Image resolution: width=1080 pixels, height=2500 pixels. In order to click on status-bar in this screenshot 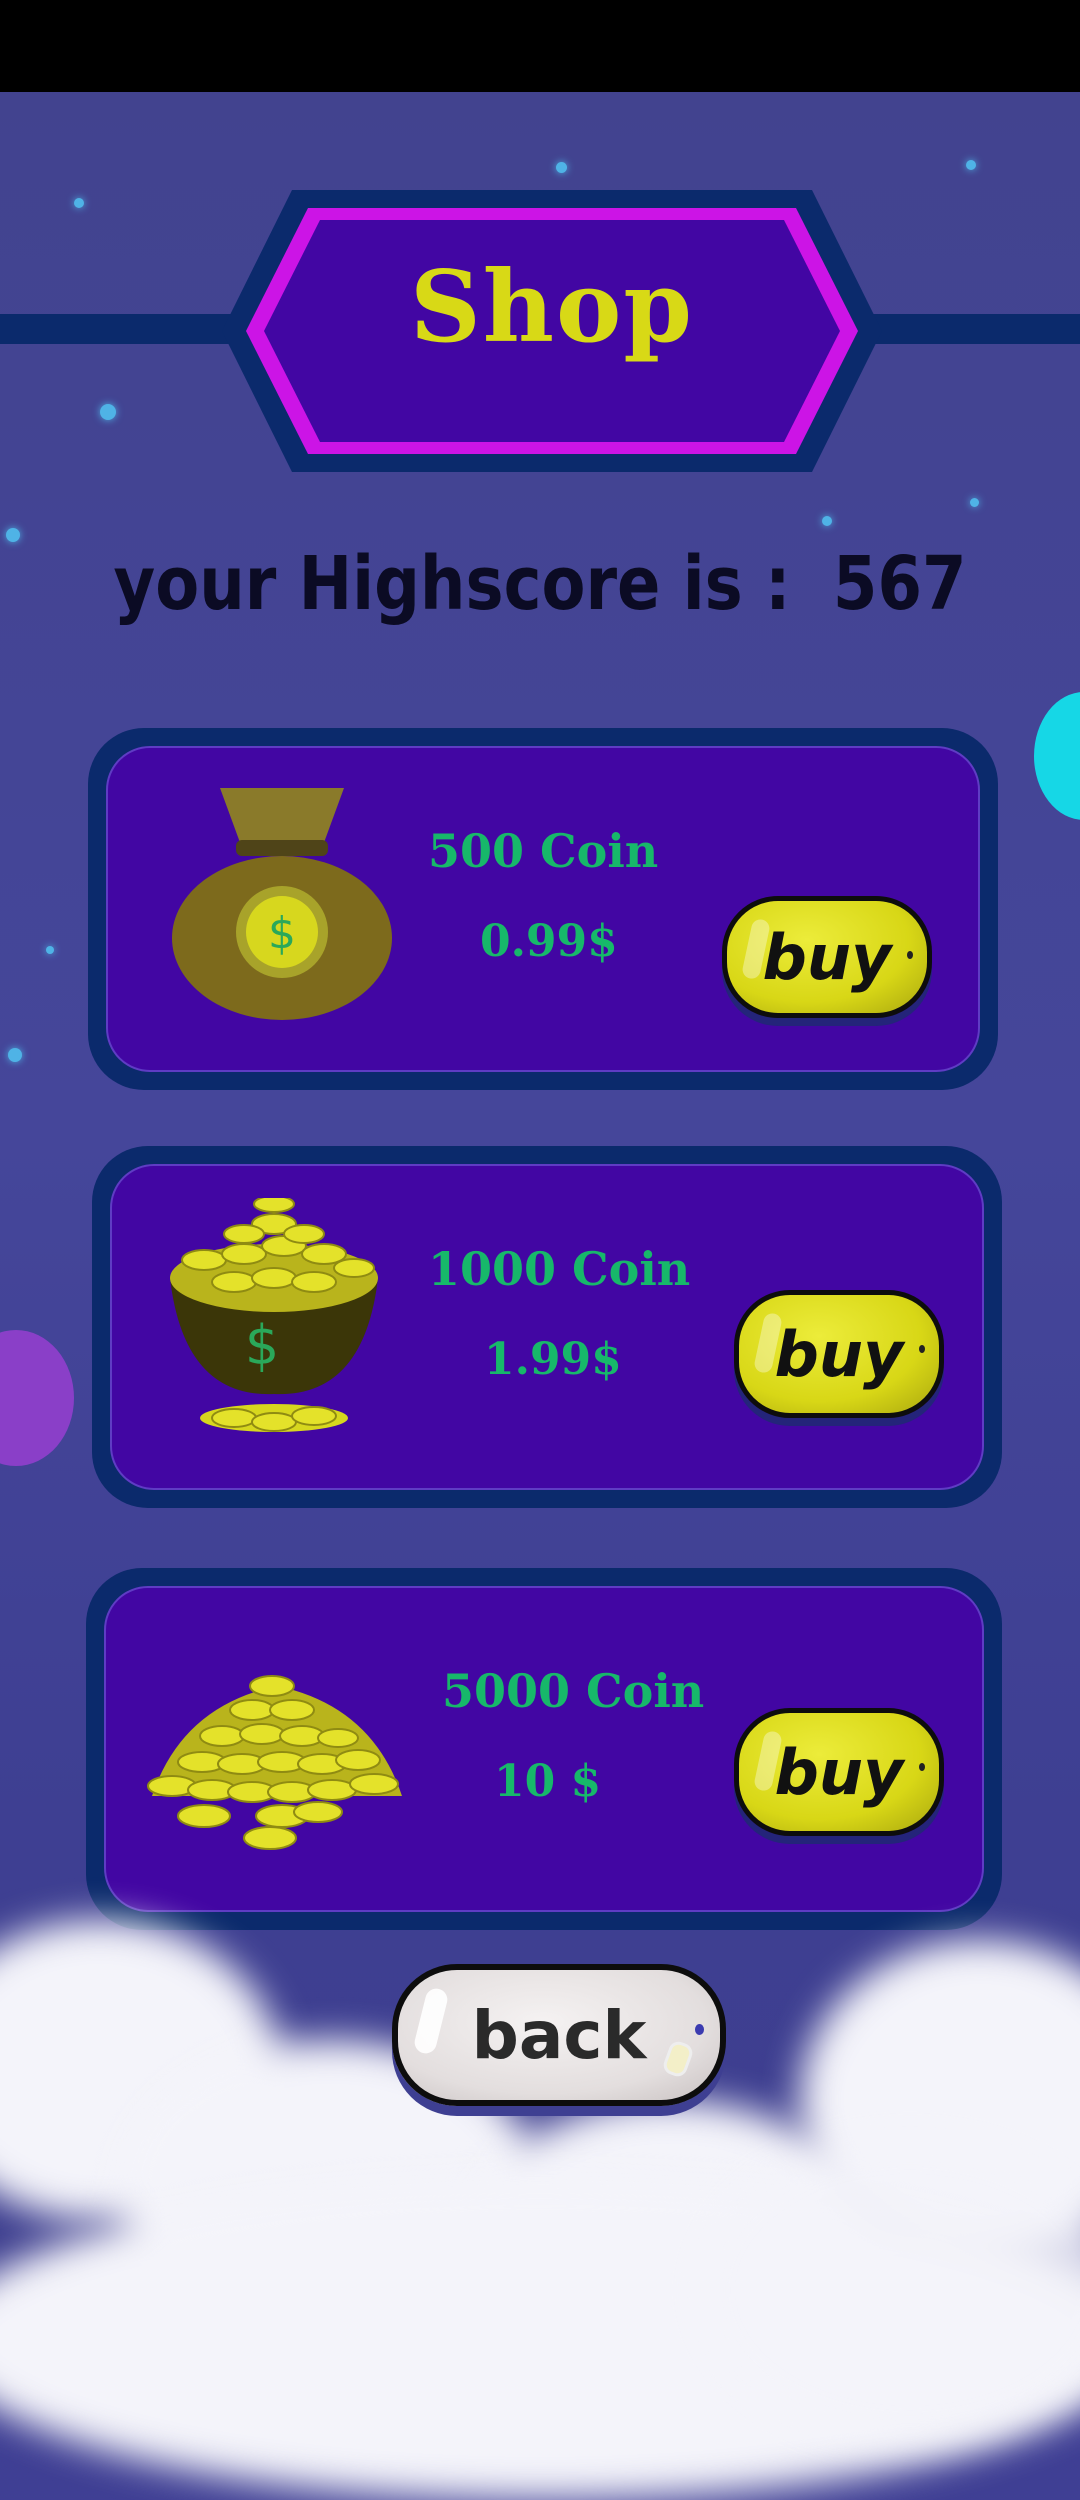, I will do `click(540, 46)`.